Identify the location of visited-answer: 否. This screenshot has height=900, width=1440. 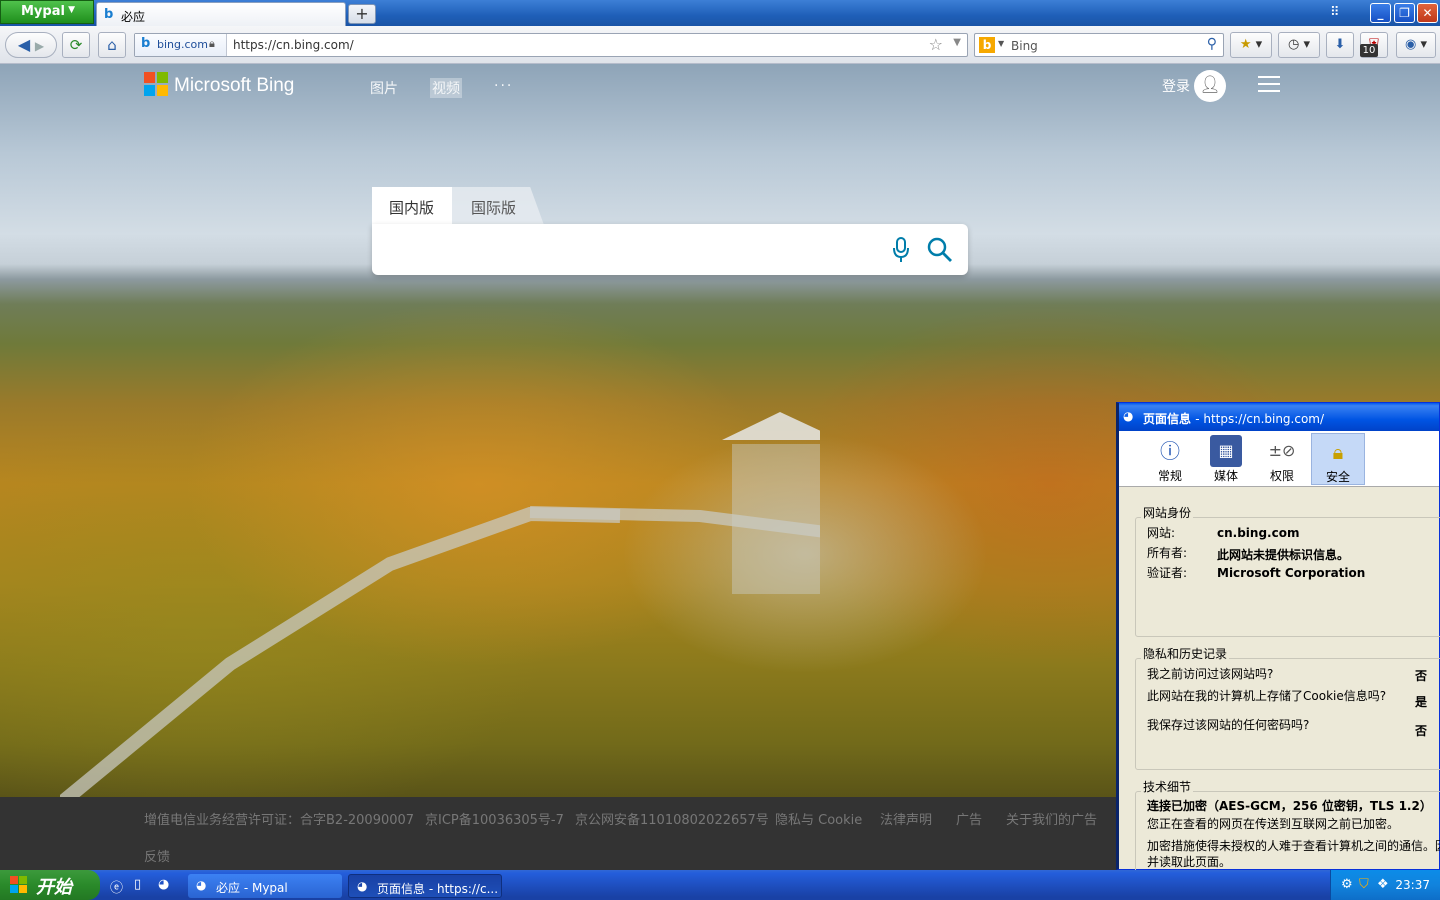
(1421, 676).